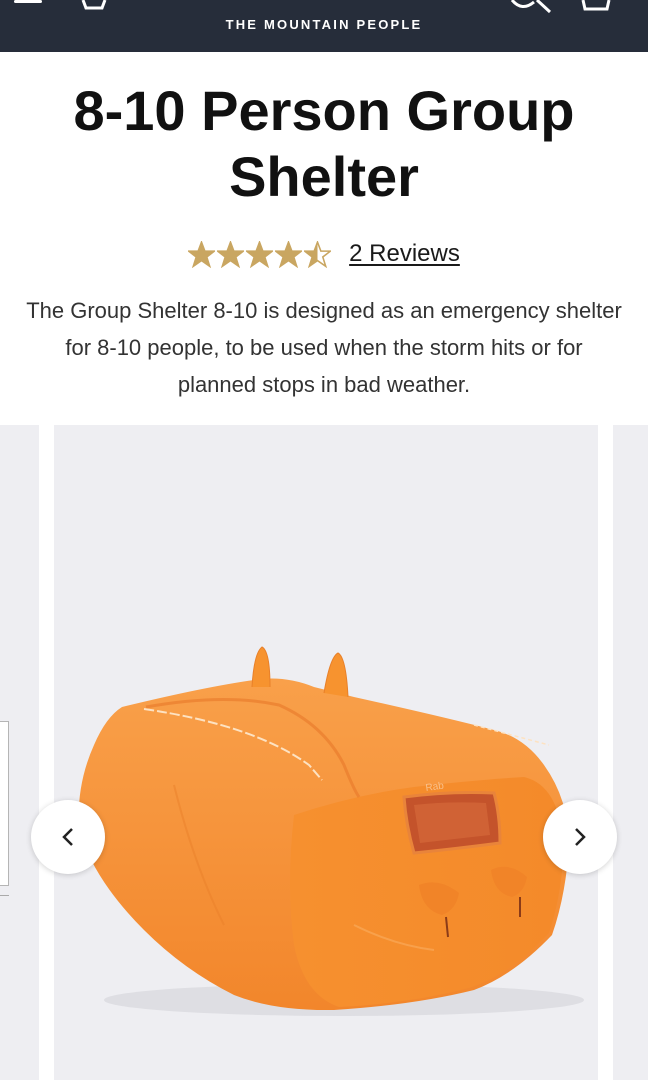 This screenshot has width=648, height=1080. I want to click on reviews-link: 2 Reviews, so click(404, 254).